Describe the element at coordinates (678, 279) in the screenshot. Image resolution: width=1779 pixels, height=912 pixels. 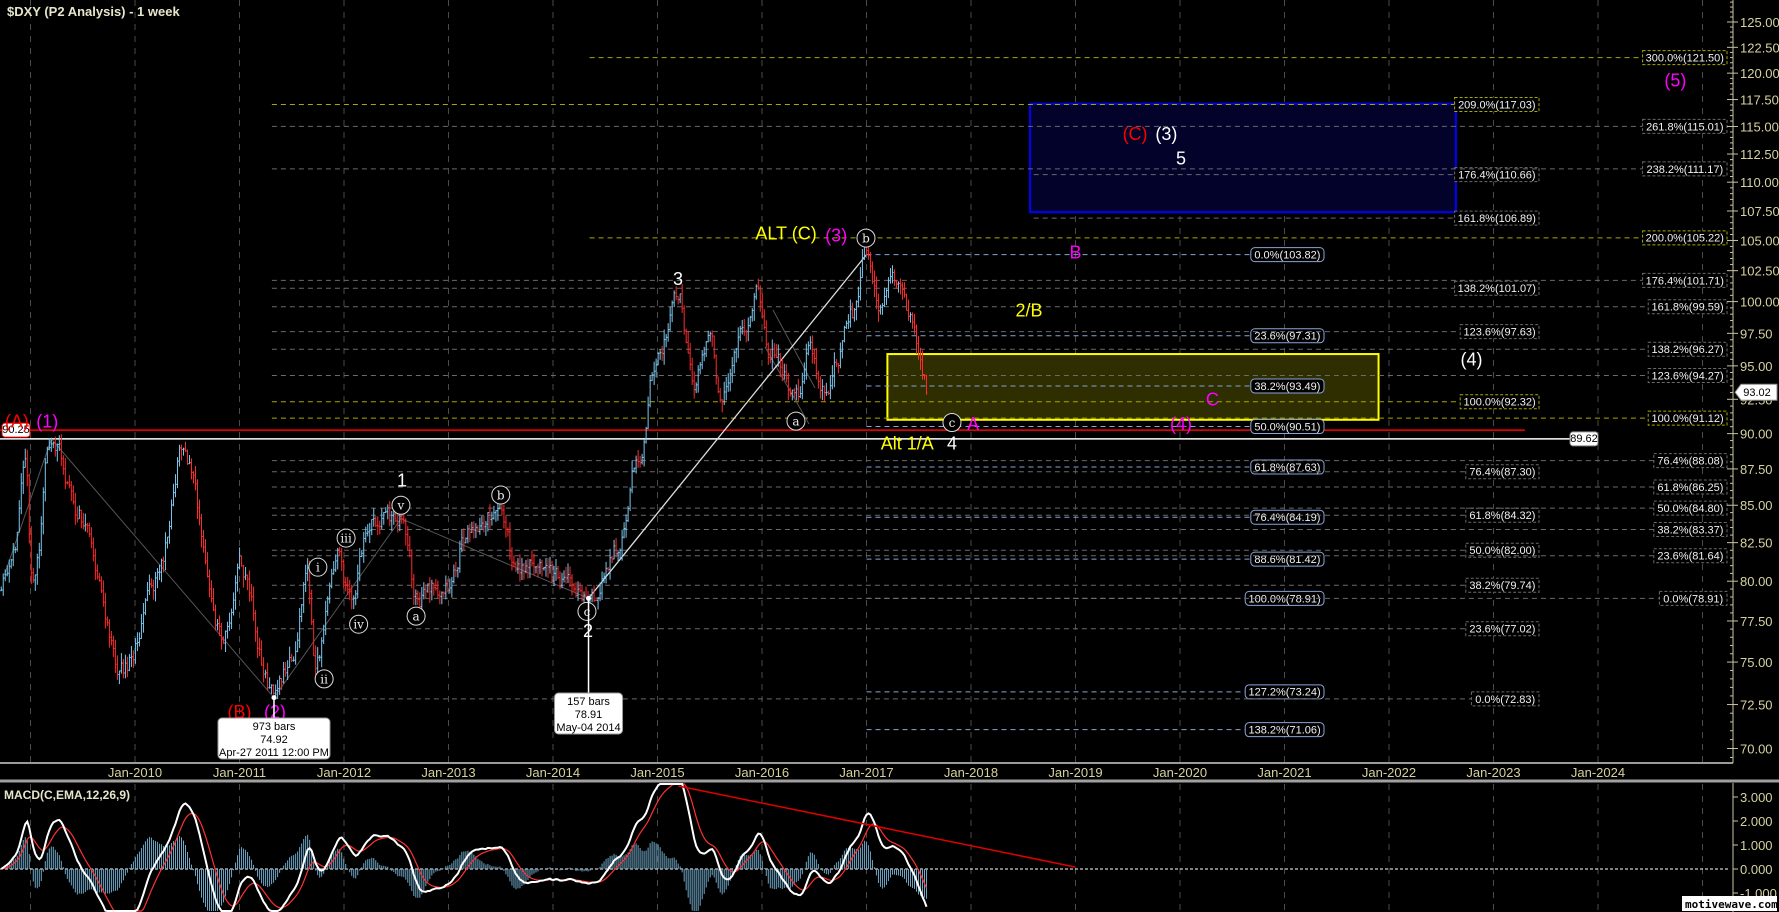
I see `wave-label: 3` at that location.